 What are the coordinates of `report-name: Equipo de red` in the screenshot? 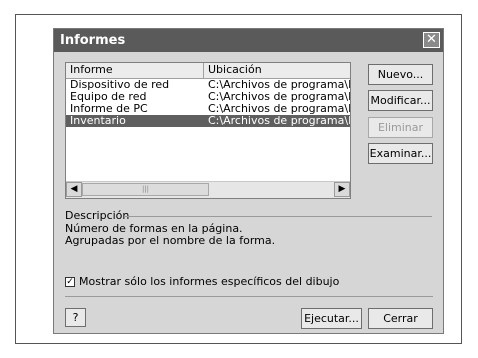 It's located at (108, 97).